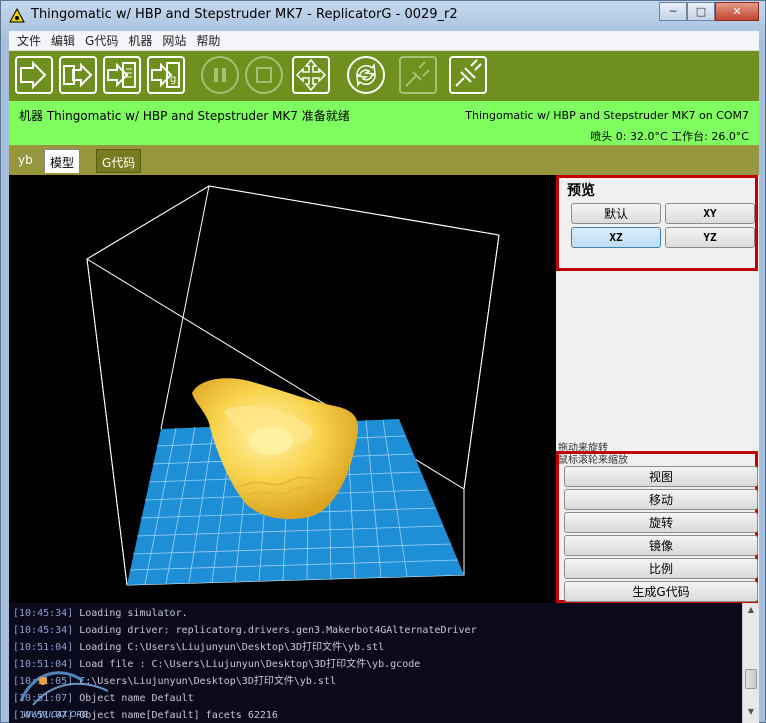 This screenshot has width=766, height=723. What do you see at coordinates (220, 75) in the screenshot?
I see `pause-icon` at bounding box center [220, 75].